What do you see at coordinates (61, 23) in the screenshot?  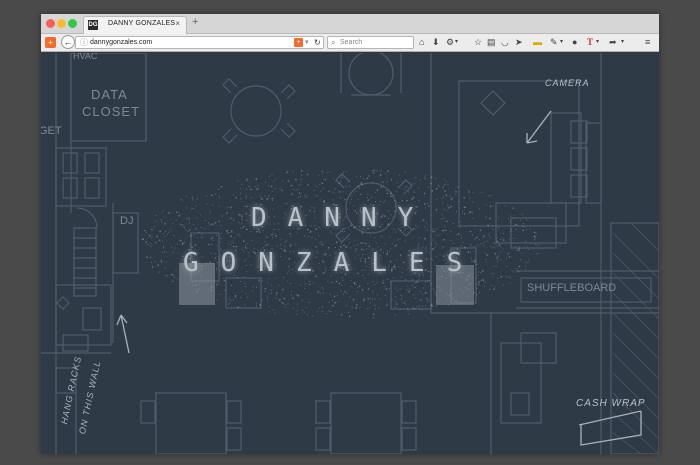 I see `window-minimize-button` at bounding box center [61, 23].